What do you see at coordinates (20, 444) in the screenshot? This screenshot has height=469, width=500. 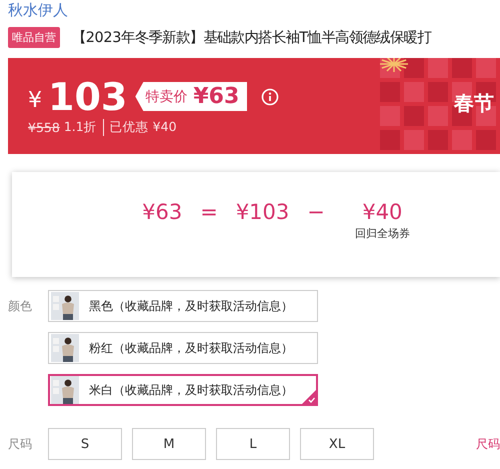 I see `option-label: 尺码` at bounding box center [20, 444].